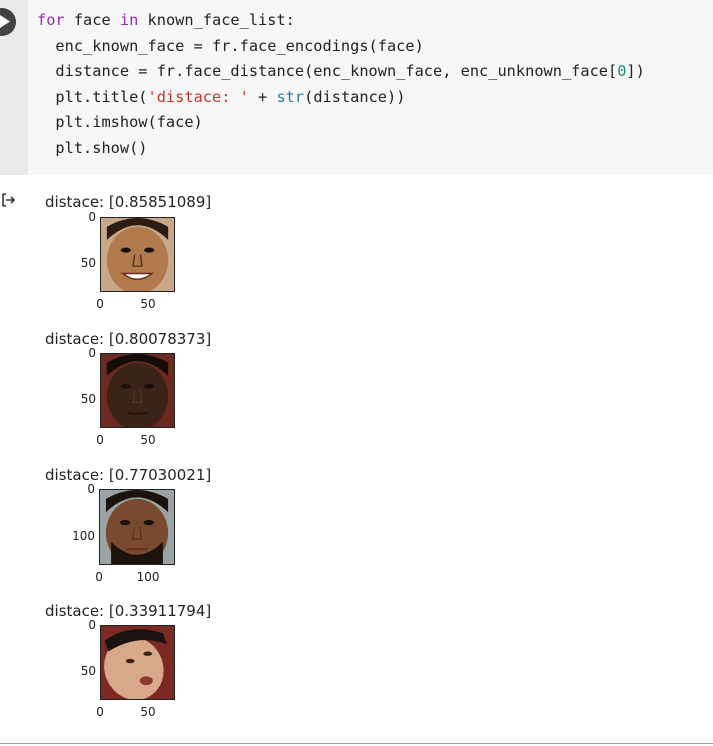  I want to click on plot-title: distace: [0.85851089], so click(128, 202).